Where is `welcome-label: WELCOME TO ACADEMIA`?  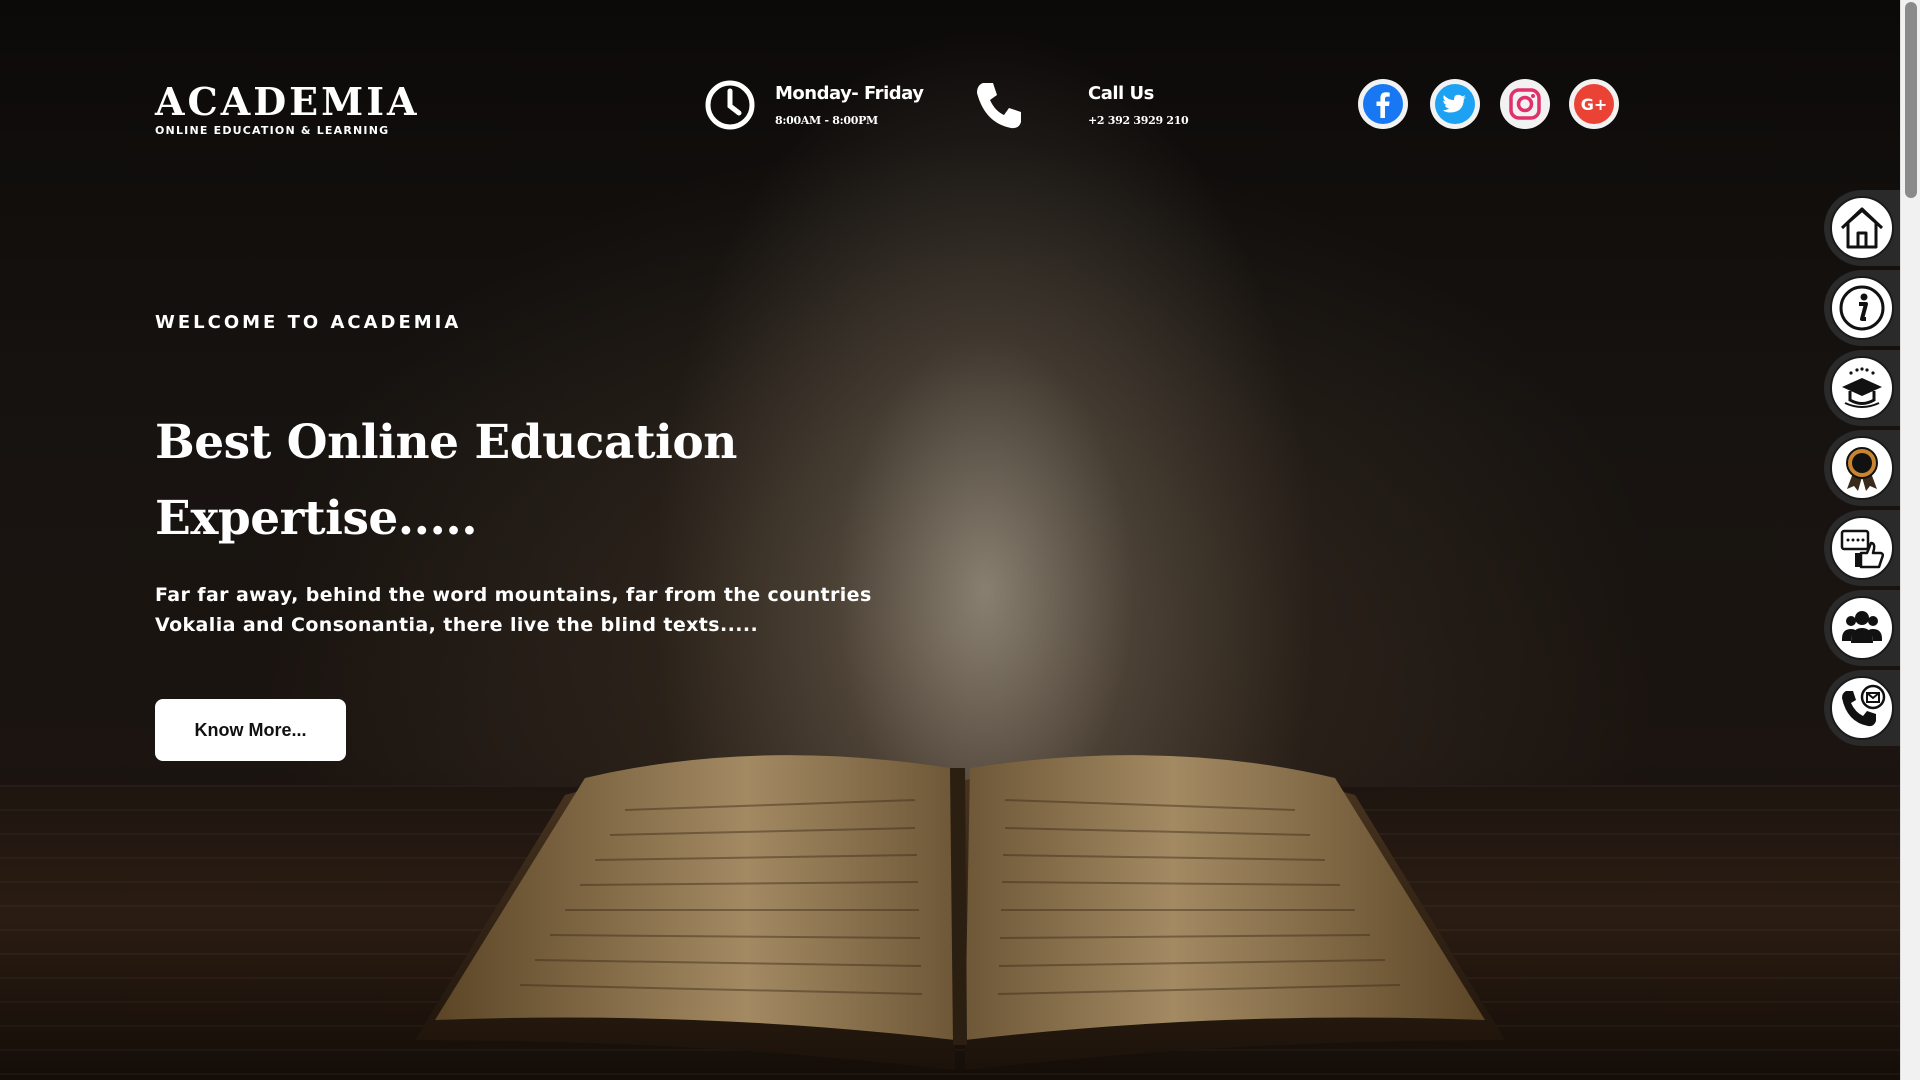 welcome-label: WELCOME TO ACADEMIA is located at coordinates (308, 322).